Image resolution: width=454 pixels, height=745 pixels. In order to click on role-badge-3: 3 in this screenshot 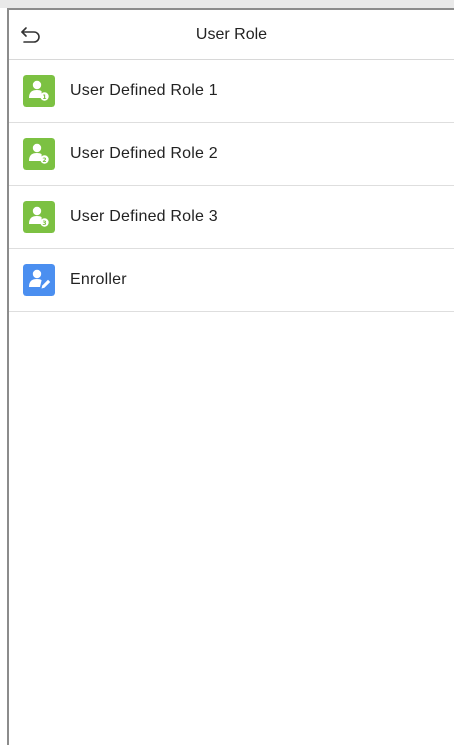, I will do `click(44, 223)`.